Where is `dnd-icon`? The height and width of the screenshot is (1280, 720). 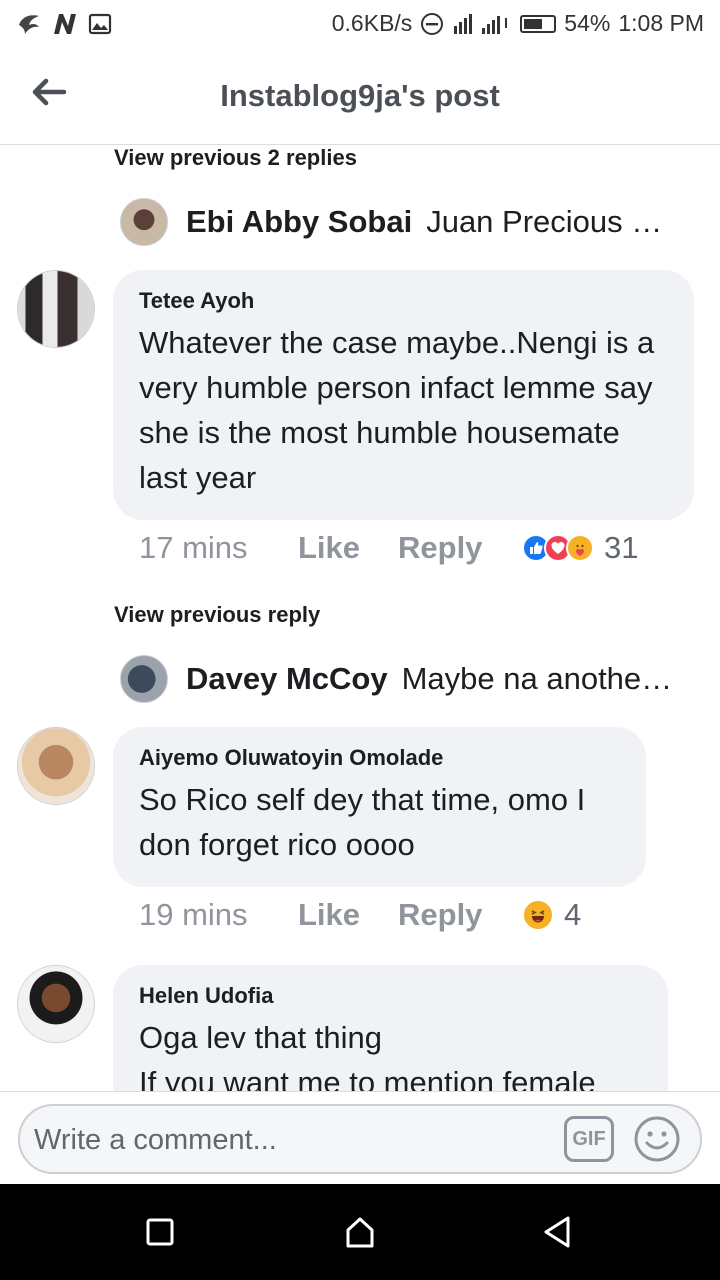 dnd-icon is located at coordinates (432, 23).